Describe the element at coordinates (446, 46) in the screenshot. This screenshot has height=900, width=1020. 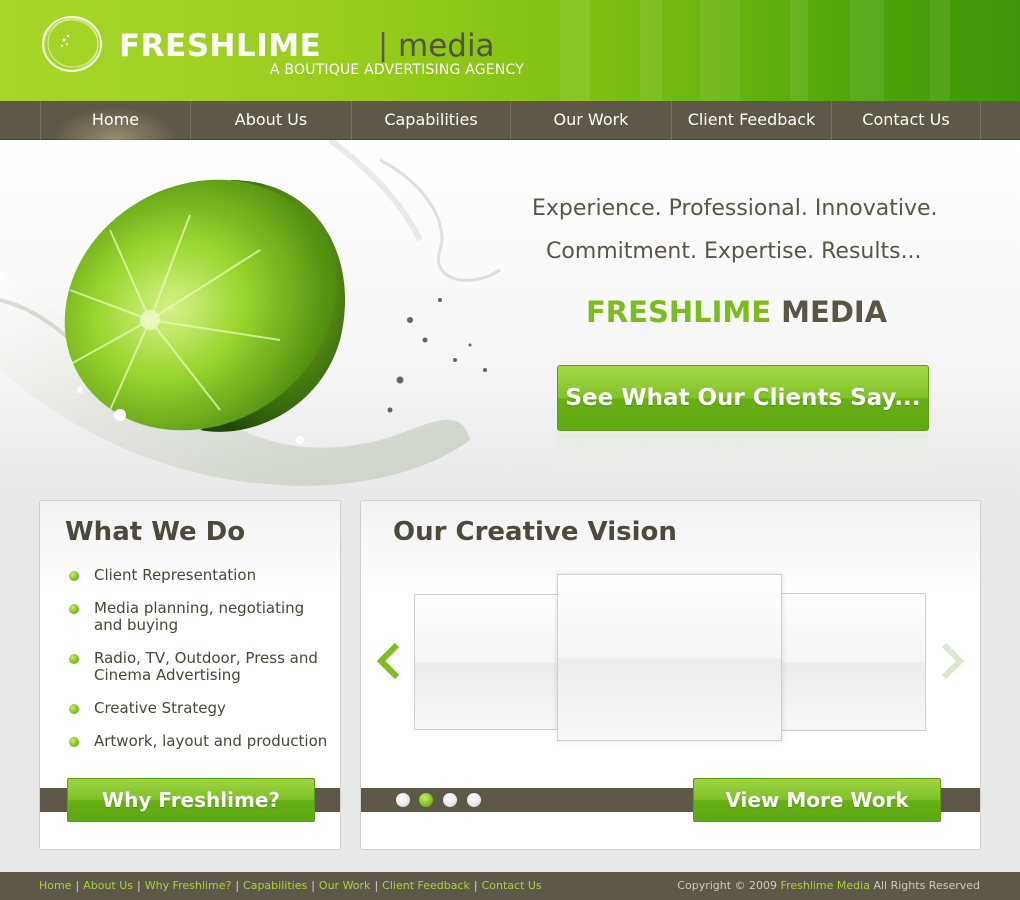
I see `brand-suffix: media` at that location.